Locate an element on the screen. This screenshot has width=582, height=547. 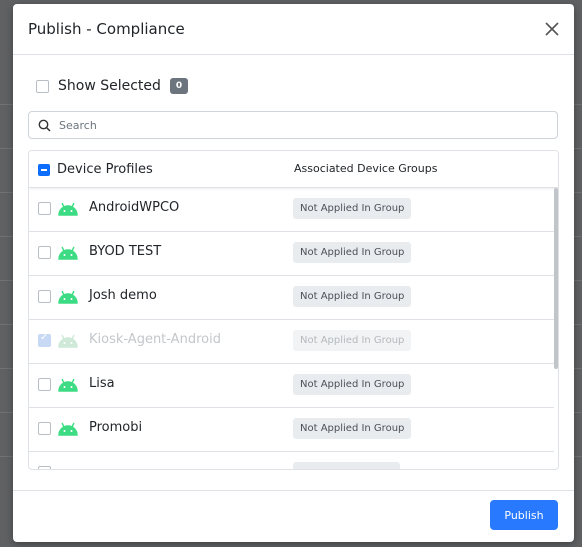
show-selected-label: Show Selected is located at coordinates (109, 86).